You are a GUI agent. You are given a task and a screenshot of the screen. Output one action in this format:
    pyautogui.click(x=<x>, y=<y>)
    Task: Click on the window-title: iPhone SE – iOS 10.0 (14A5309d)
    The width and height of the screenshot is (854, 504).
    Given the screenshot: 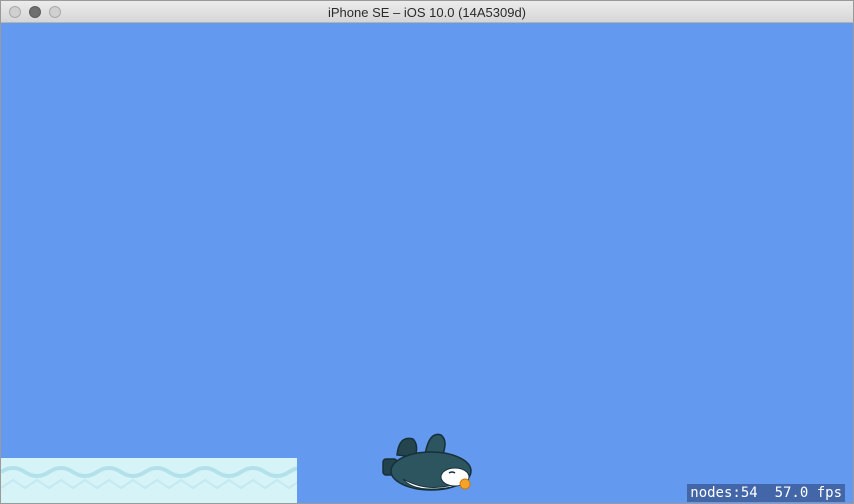 What is the action you would take?
    pyautogui.click(x=427, y=12)
    